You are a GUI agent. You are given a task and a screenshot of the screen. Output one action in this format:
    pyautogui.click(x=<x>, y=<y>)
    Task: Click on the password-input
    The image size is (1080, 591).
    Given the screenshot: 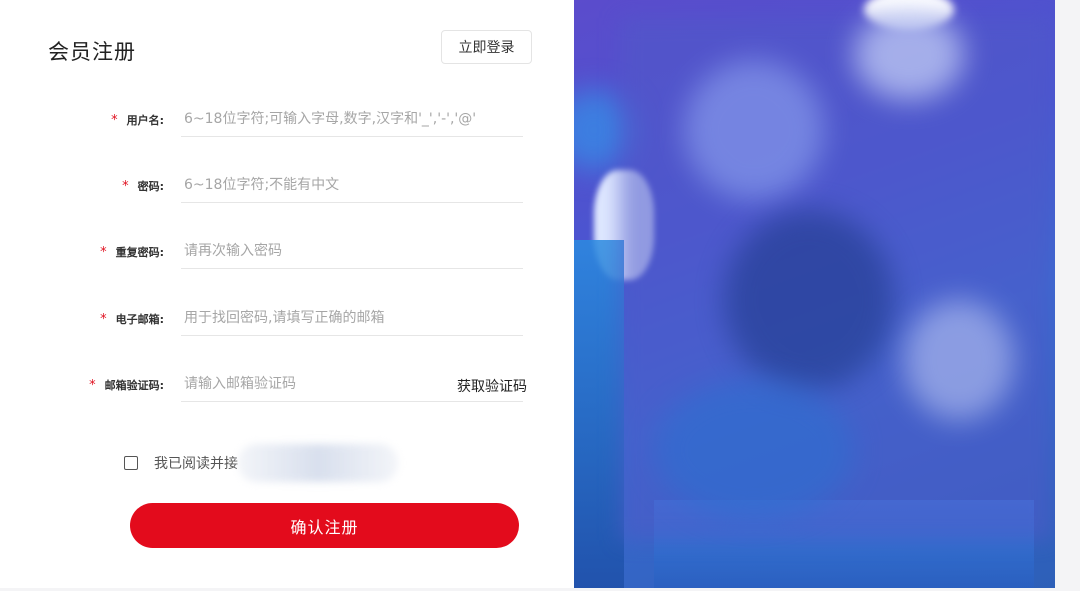 What is the action you would take?
    pyautogui.click(x=352, y=185)
    